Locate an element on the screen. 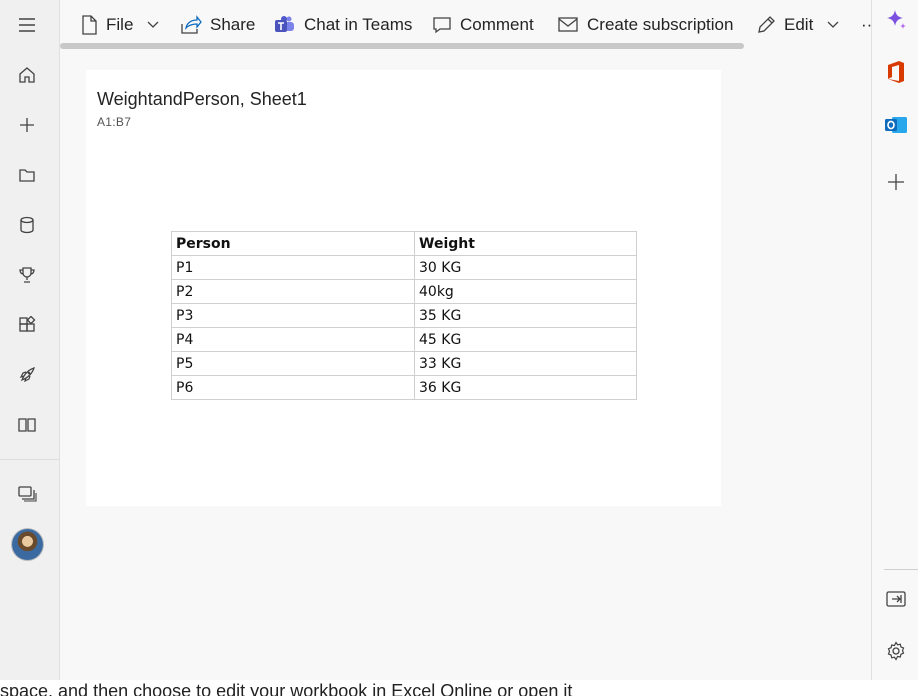 The width and height of the screenshot is (918, 696). weight-cell: 33 KG is located at coordinates (525, 363).